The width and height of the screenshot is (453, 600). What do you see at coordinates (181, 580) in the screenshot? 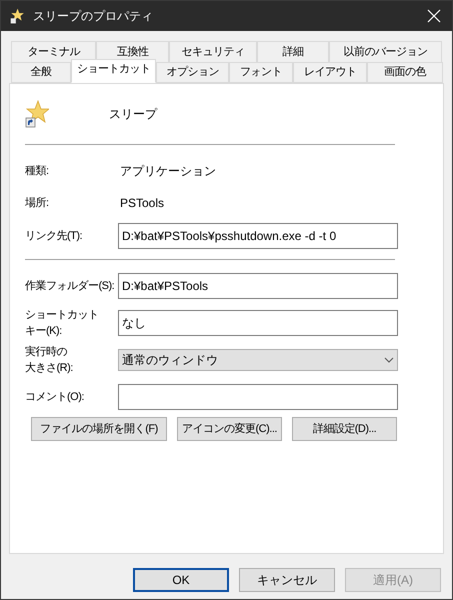
I see `dialog-button: OK` at bounding box center [181, 580].